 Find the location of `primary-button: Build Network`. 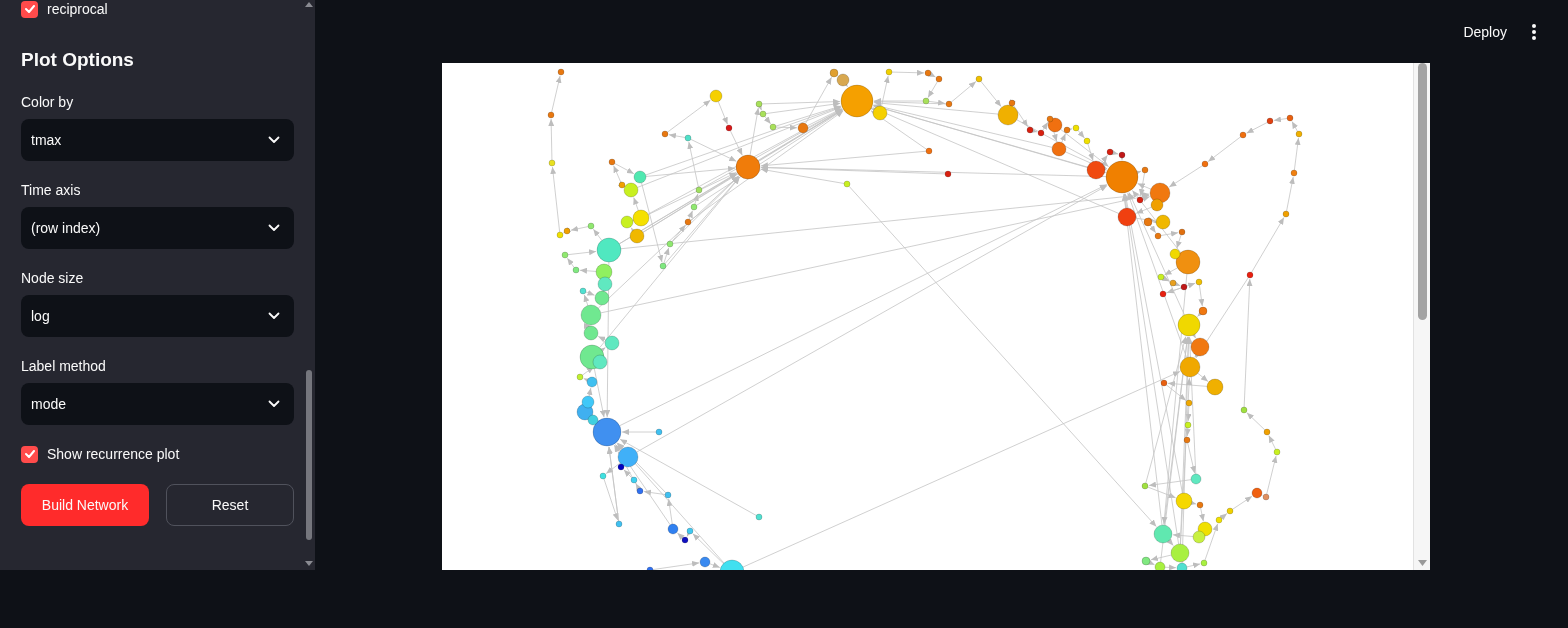

primary-button: Build Network is located at coordinates (85, 505).